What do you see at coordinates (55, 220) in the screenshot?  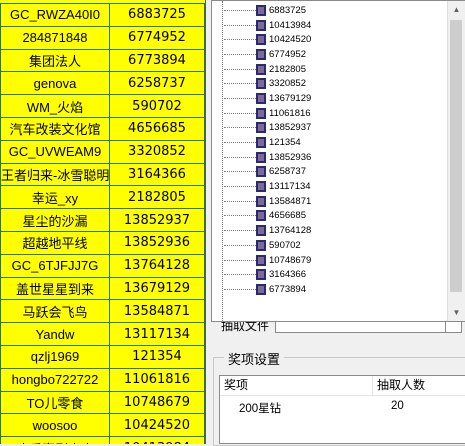 I see `name-cell: 星尘的沙漏` at bounding box center [55, 220].